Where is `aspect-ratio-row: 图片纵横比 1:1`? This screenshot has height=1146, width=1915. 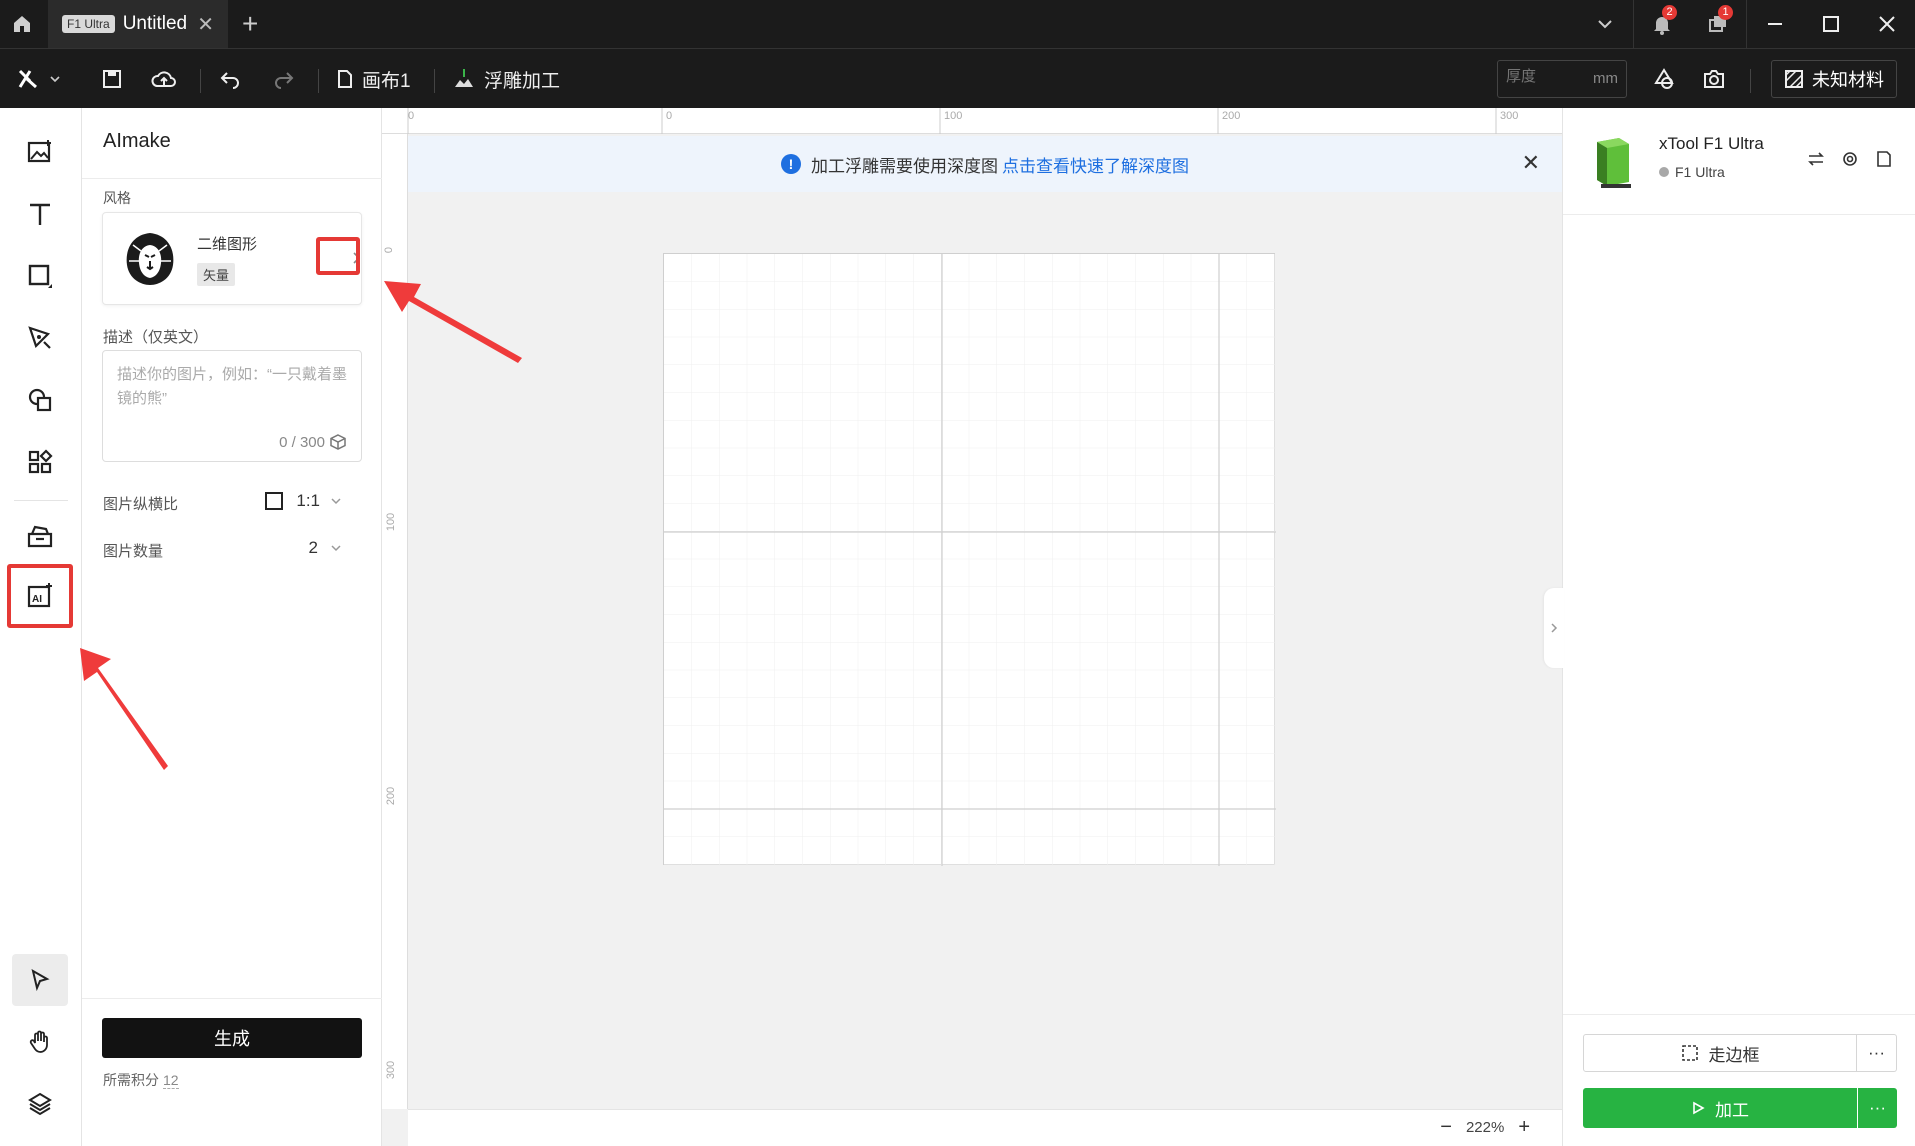
aspect-ratio-row: 图片纵横比 1:1 is located at coordinates (232, 502).